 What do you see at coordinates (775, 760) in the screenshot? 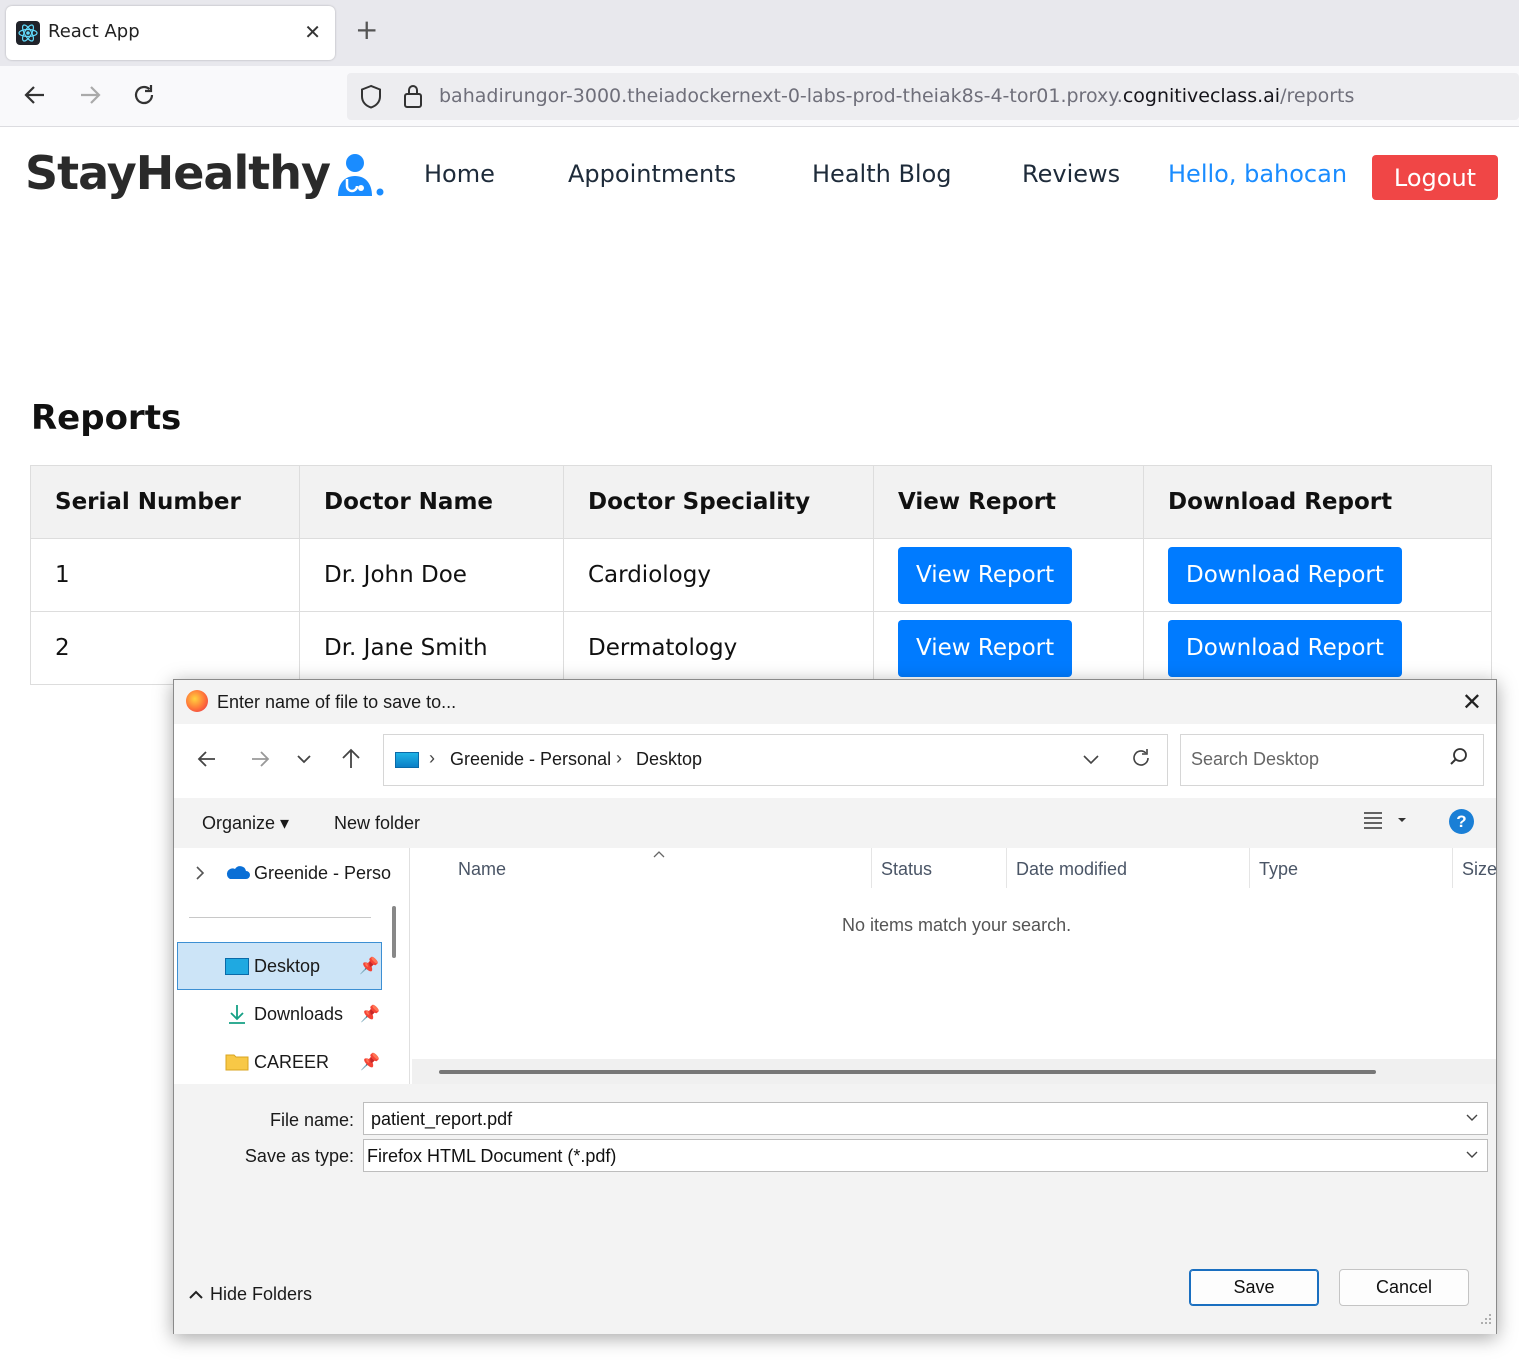
I see `breadcrumb: › Greenide - Personal › Desktop` at bounding box center [775, 760].